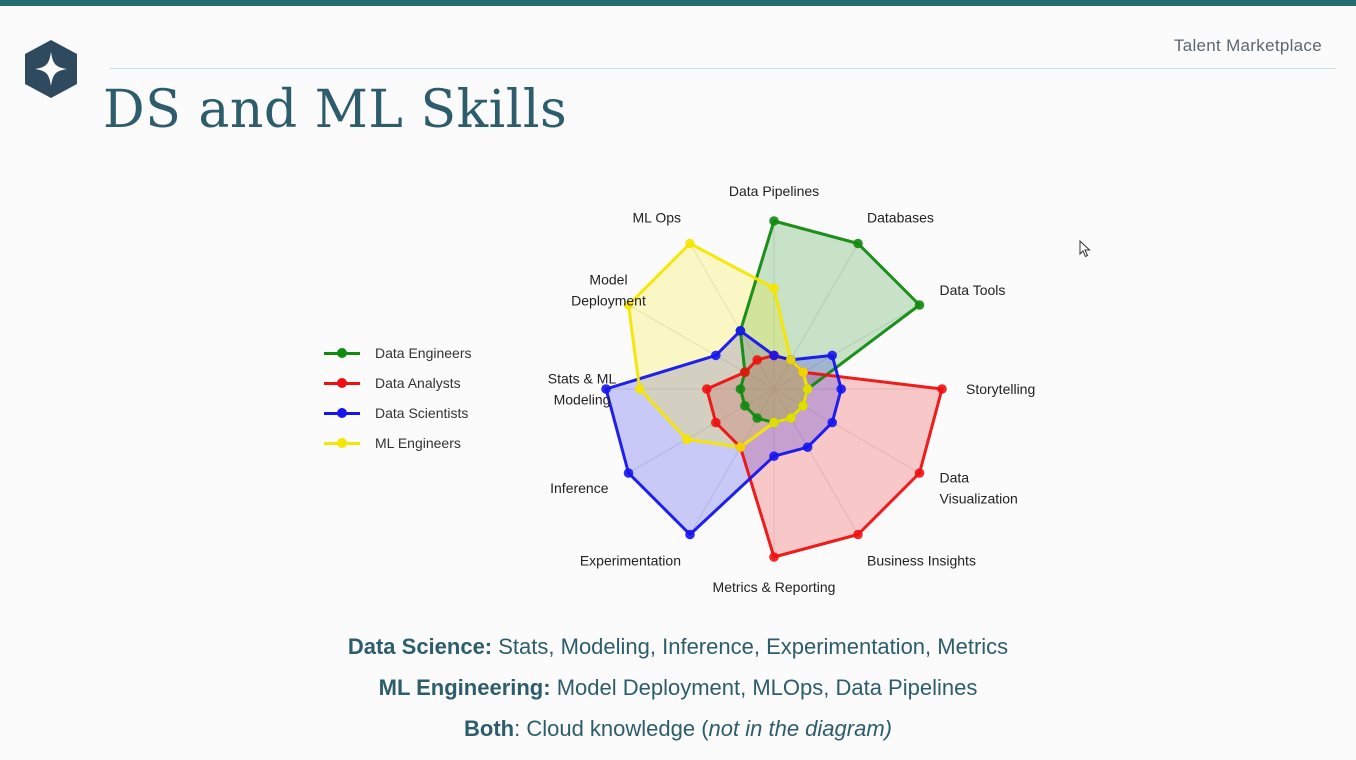 Image resolution: width=1356 pixels, height=760 pixels. Describe the element at coordinates (657, 218) in the screenshot. I see `axis-label: ML Ops` at that location.